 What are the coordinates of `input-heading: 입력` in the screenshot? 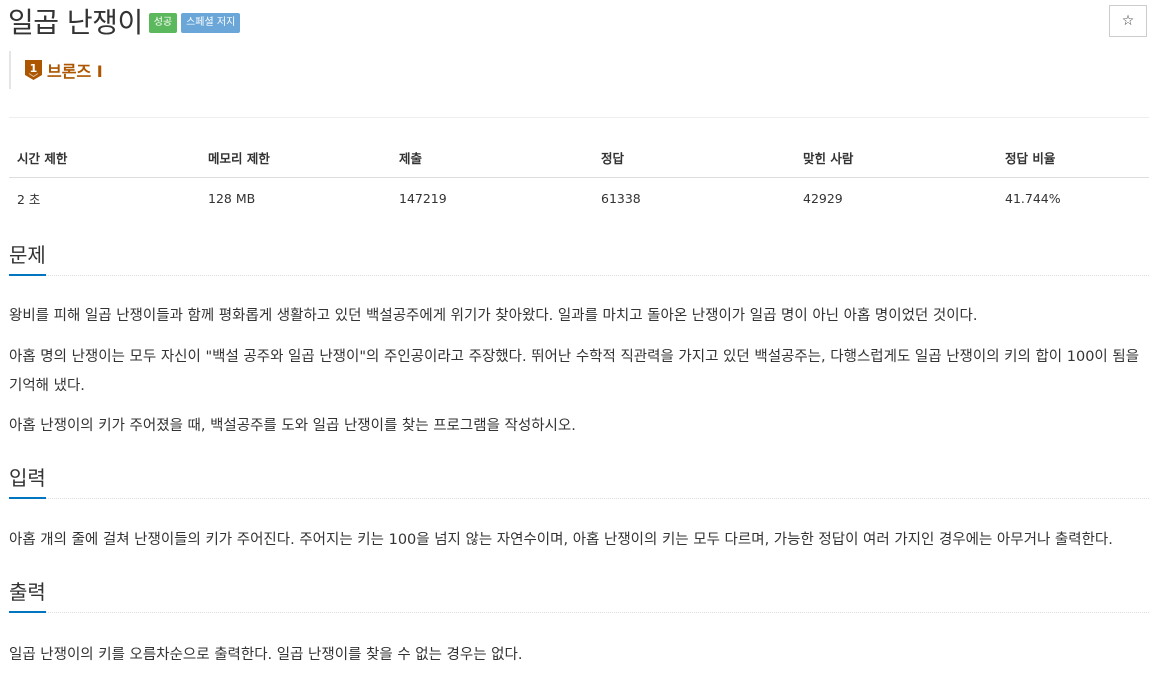 It's located at (27, 482).